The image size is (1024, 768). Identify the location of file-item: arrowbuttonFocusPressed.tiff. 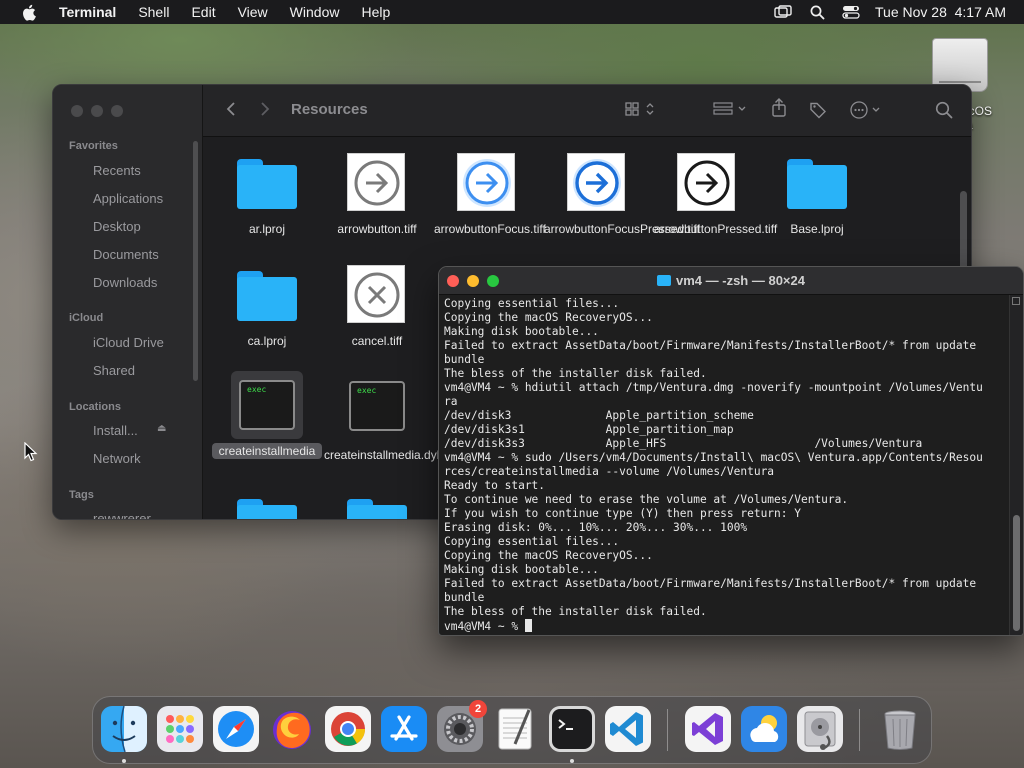
(621, 195).